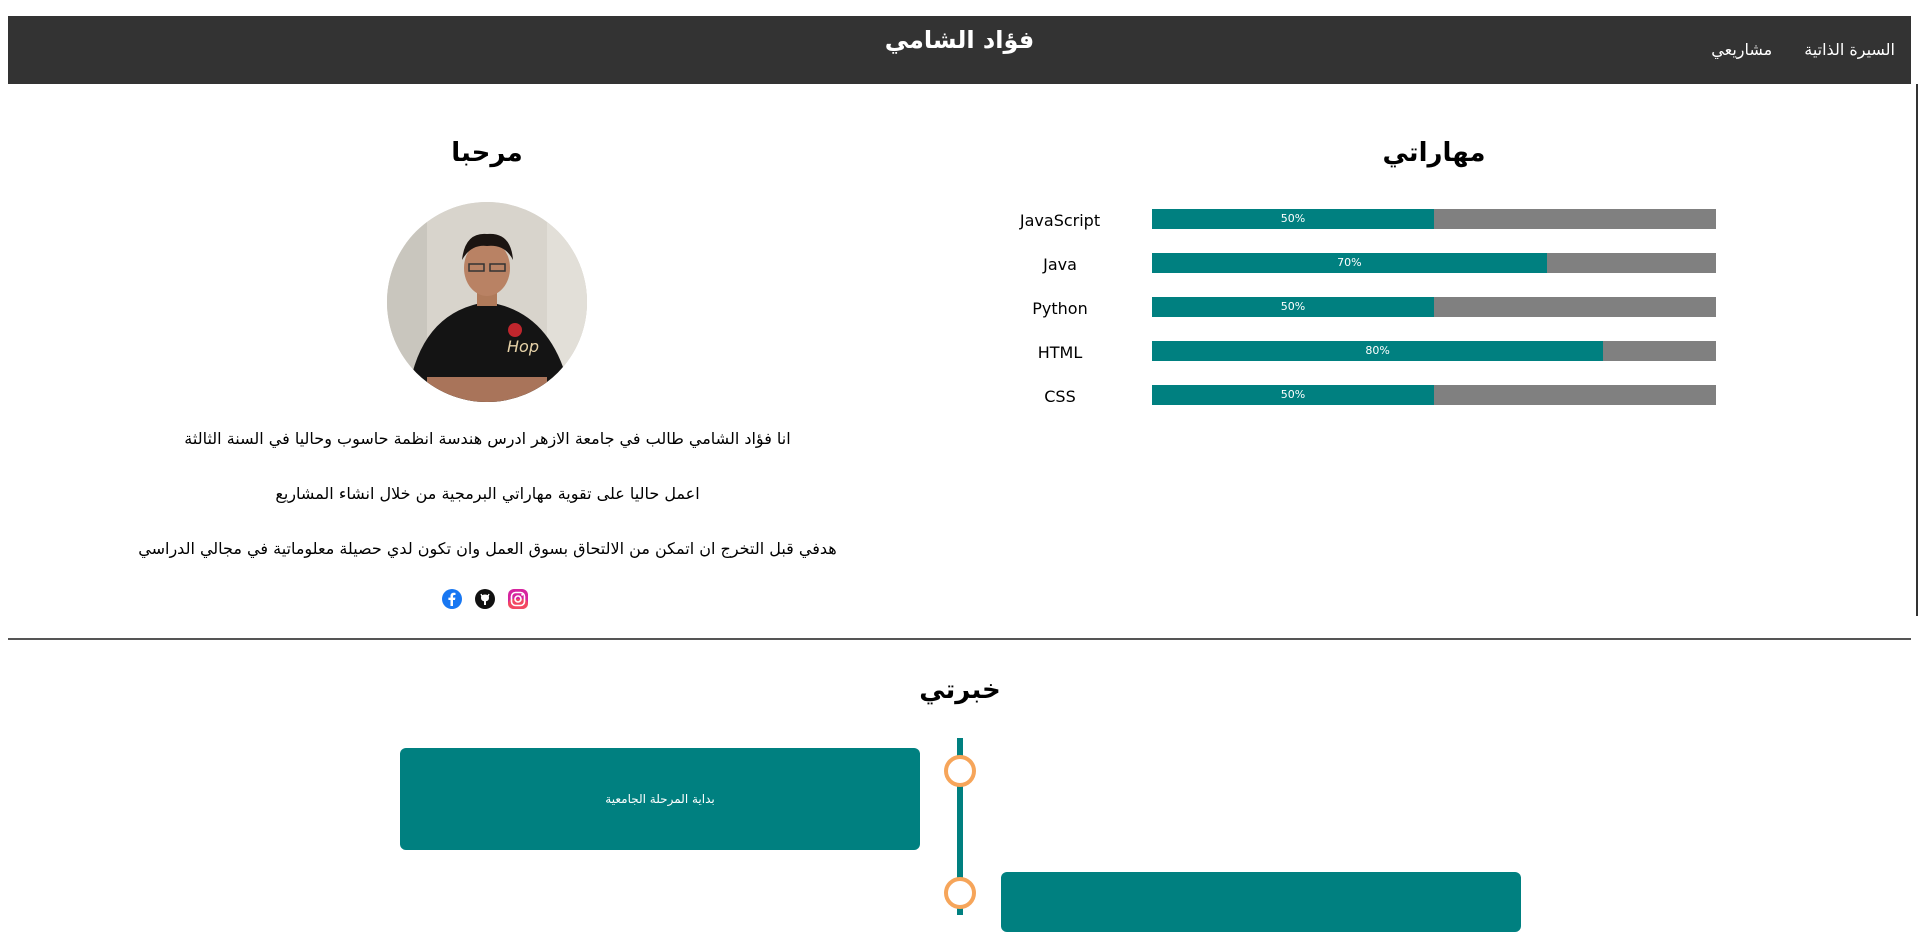 This screenshot has width=1919, height=932. What do you see at coordinates (959, 40) in the screenshot?
I see `site-title: فؤاد الشامي` at bounding box center [959, 40].